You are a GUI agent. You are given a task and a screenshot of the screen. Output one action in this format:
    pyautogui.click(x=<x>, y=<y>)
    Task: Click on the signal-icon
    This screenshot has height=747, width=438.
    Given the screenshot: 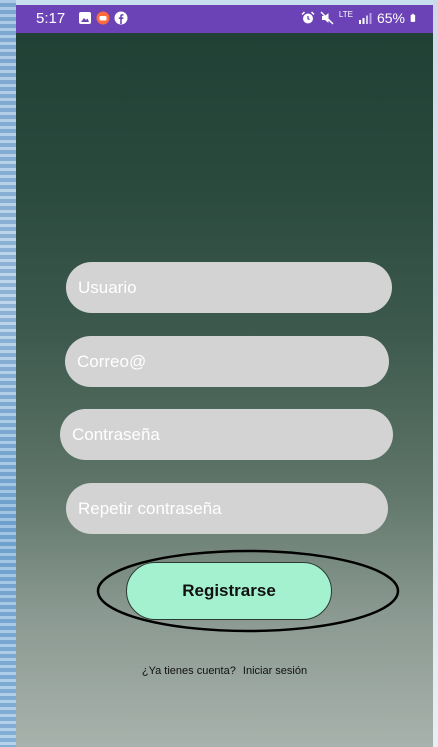 What is the action you would take?
    pyautogui.click(x=365, y=18)
    